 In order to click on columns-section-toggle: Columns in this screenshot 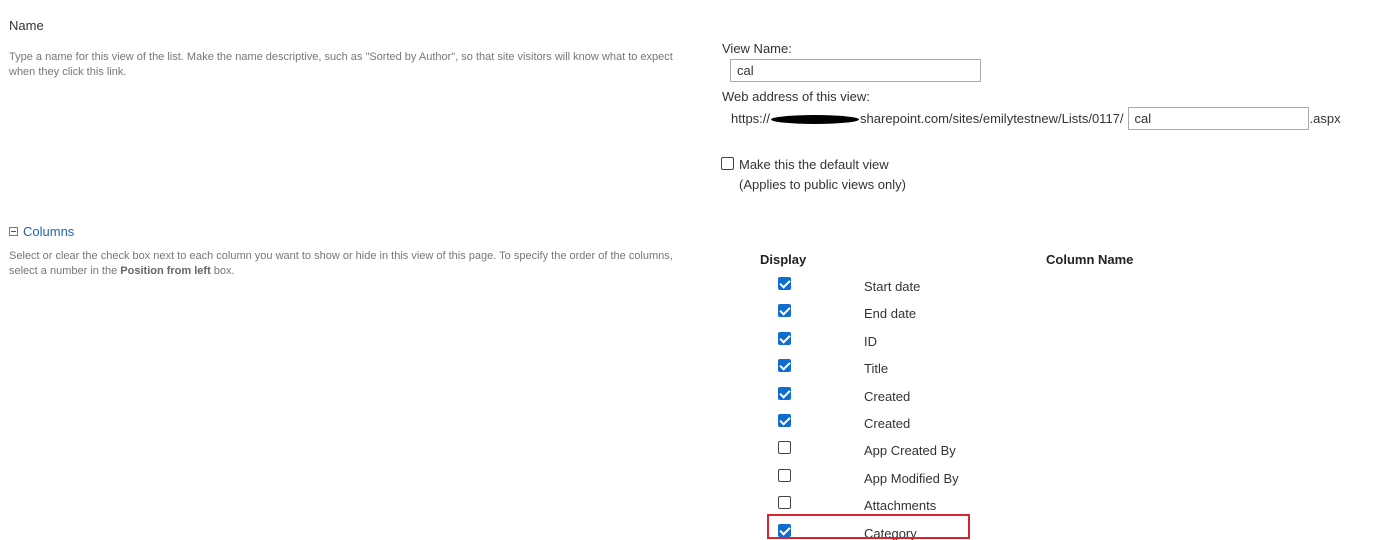, I will do `click(41, 231)`.